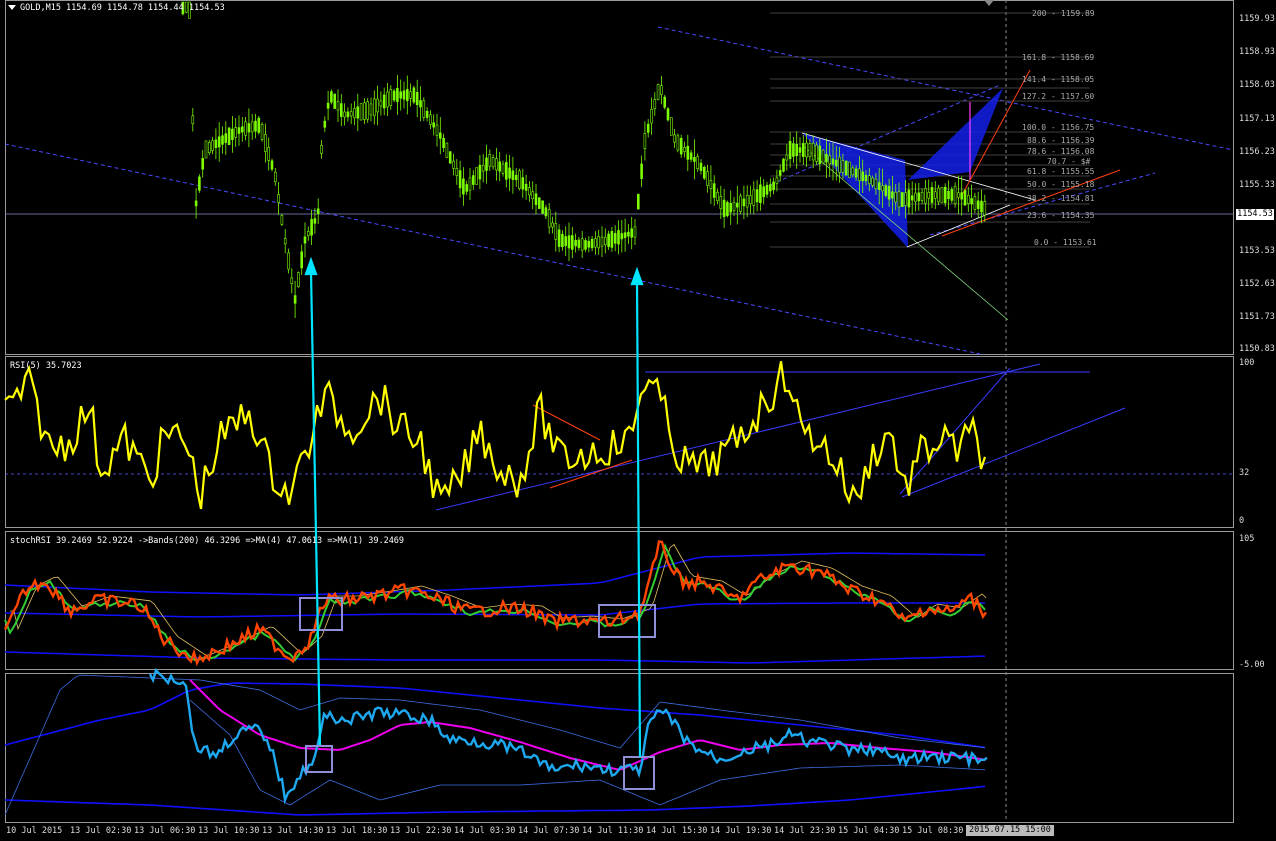 This screenshot has height=841, width=1276. What do you see at coordinates (1061, 151) in the screenshot?
I see `fib-label: 78.6 - 1156.08` at bounding box center [1061, 151].